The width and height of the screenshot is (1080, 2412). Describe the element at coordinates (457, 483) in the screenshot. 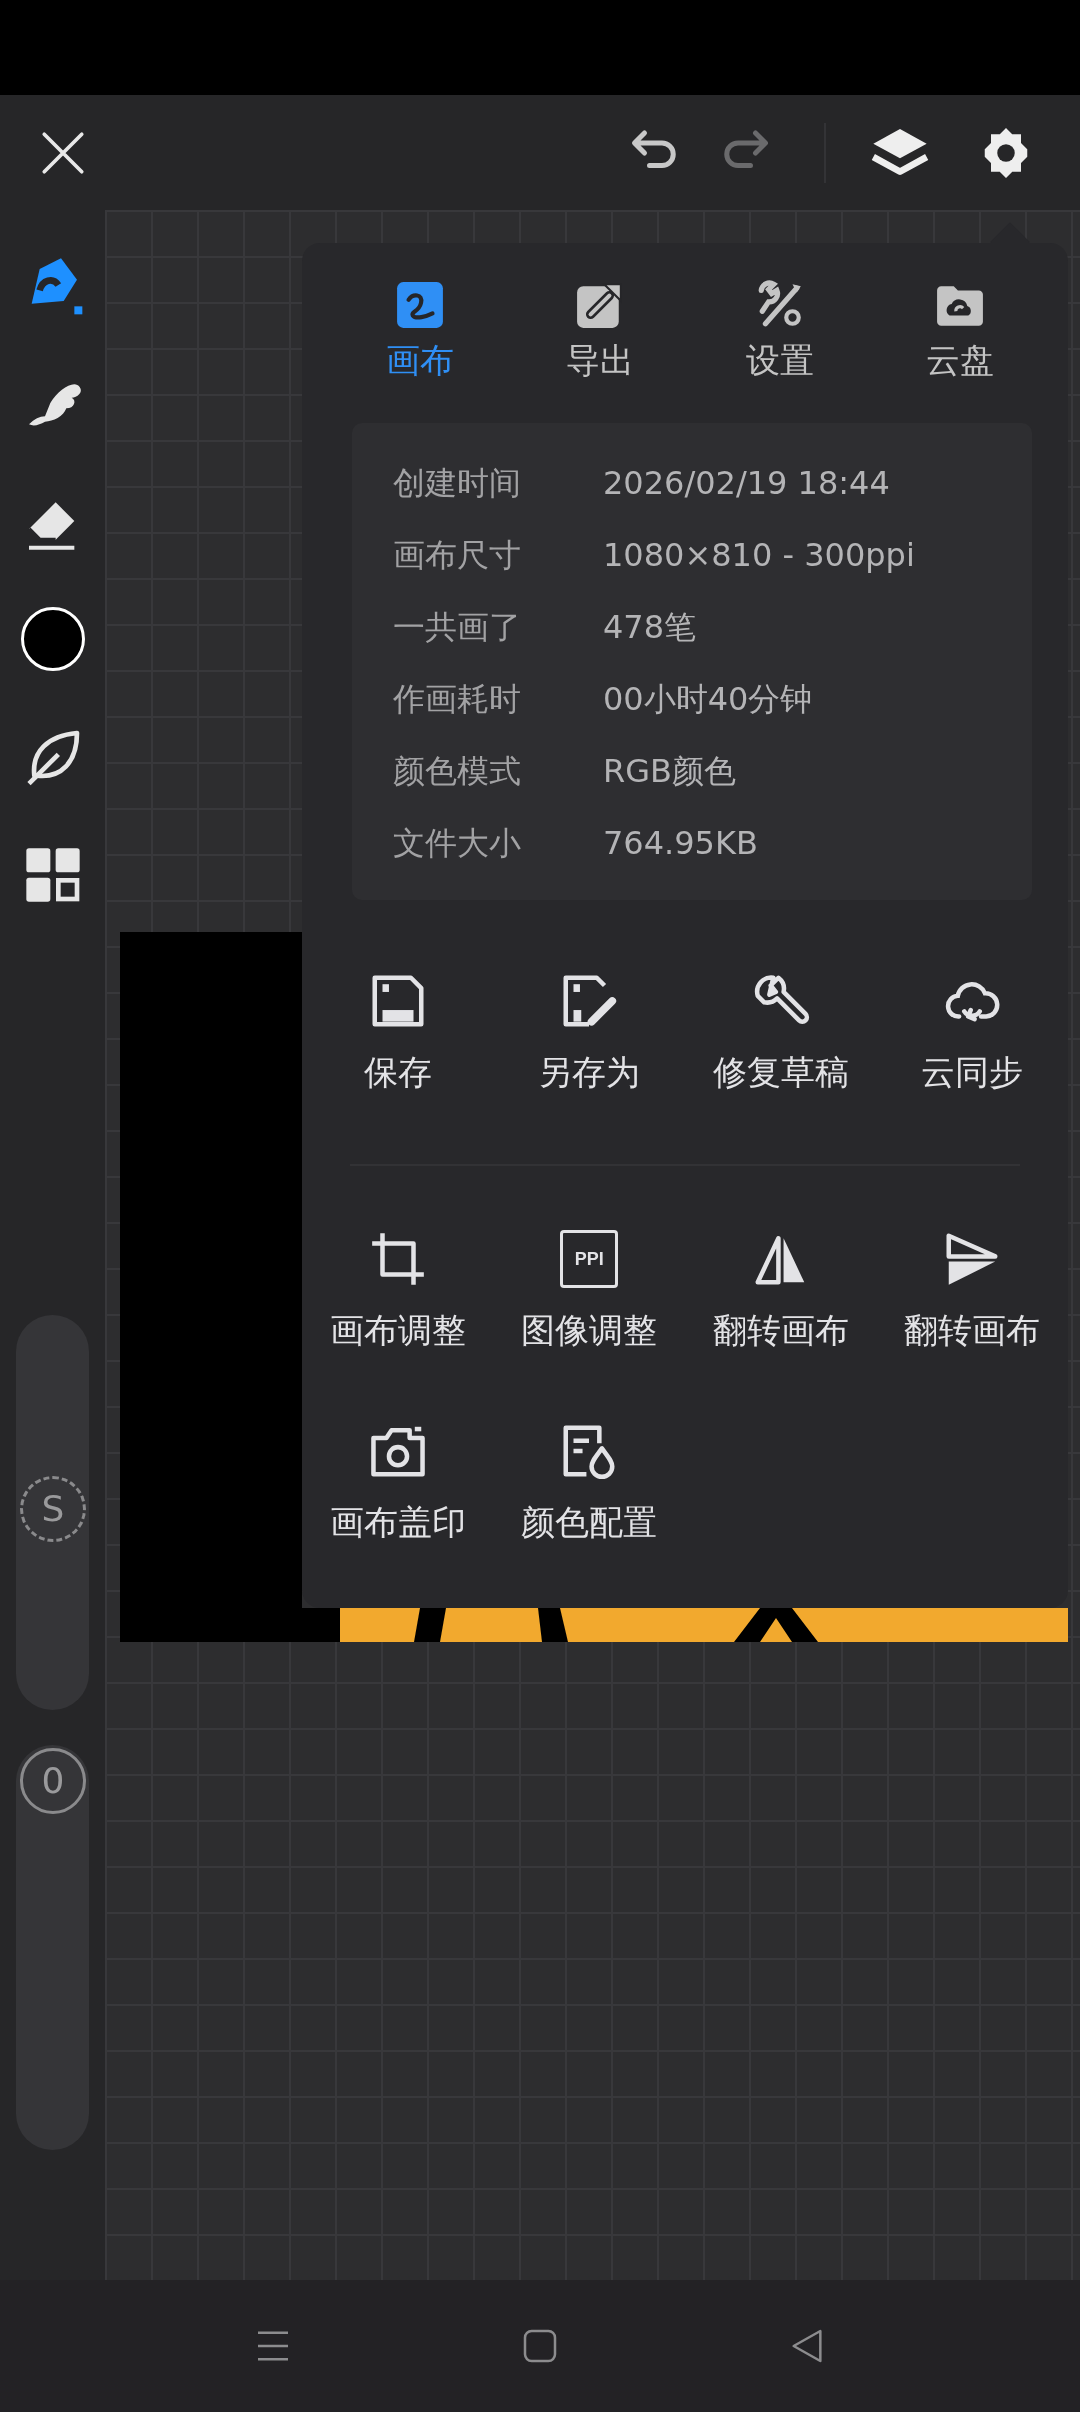

I see `info-label: 创建时间` at that location.